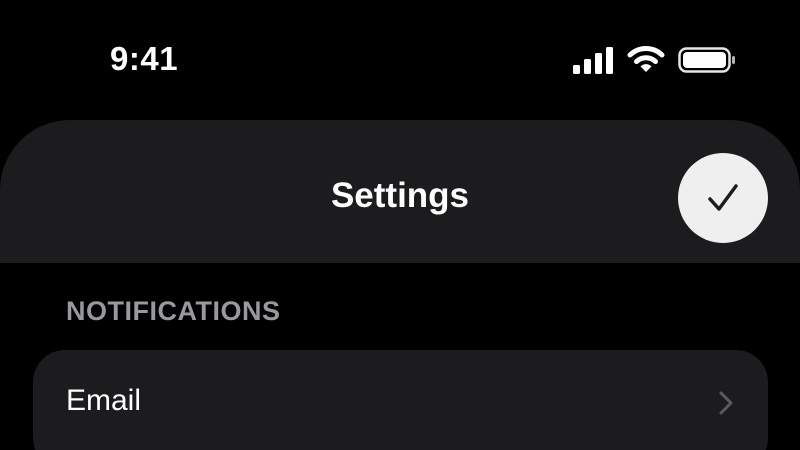  I want to click on list-item-label: Email, so click(104, 400).